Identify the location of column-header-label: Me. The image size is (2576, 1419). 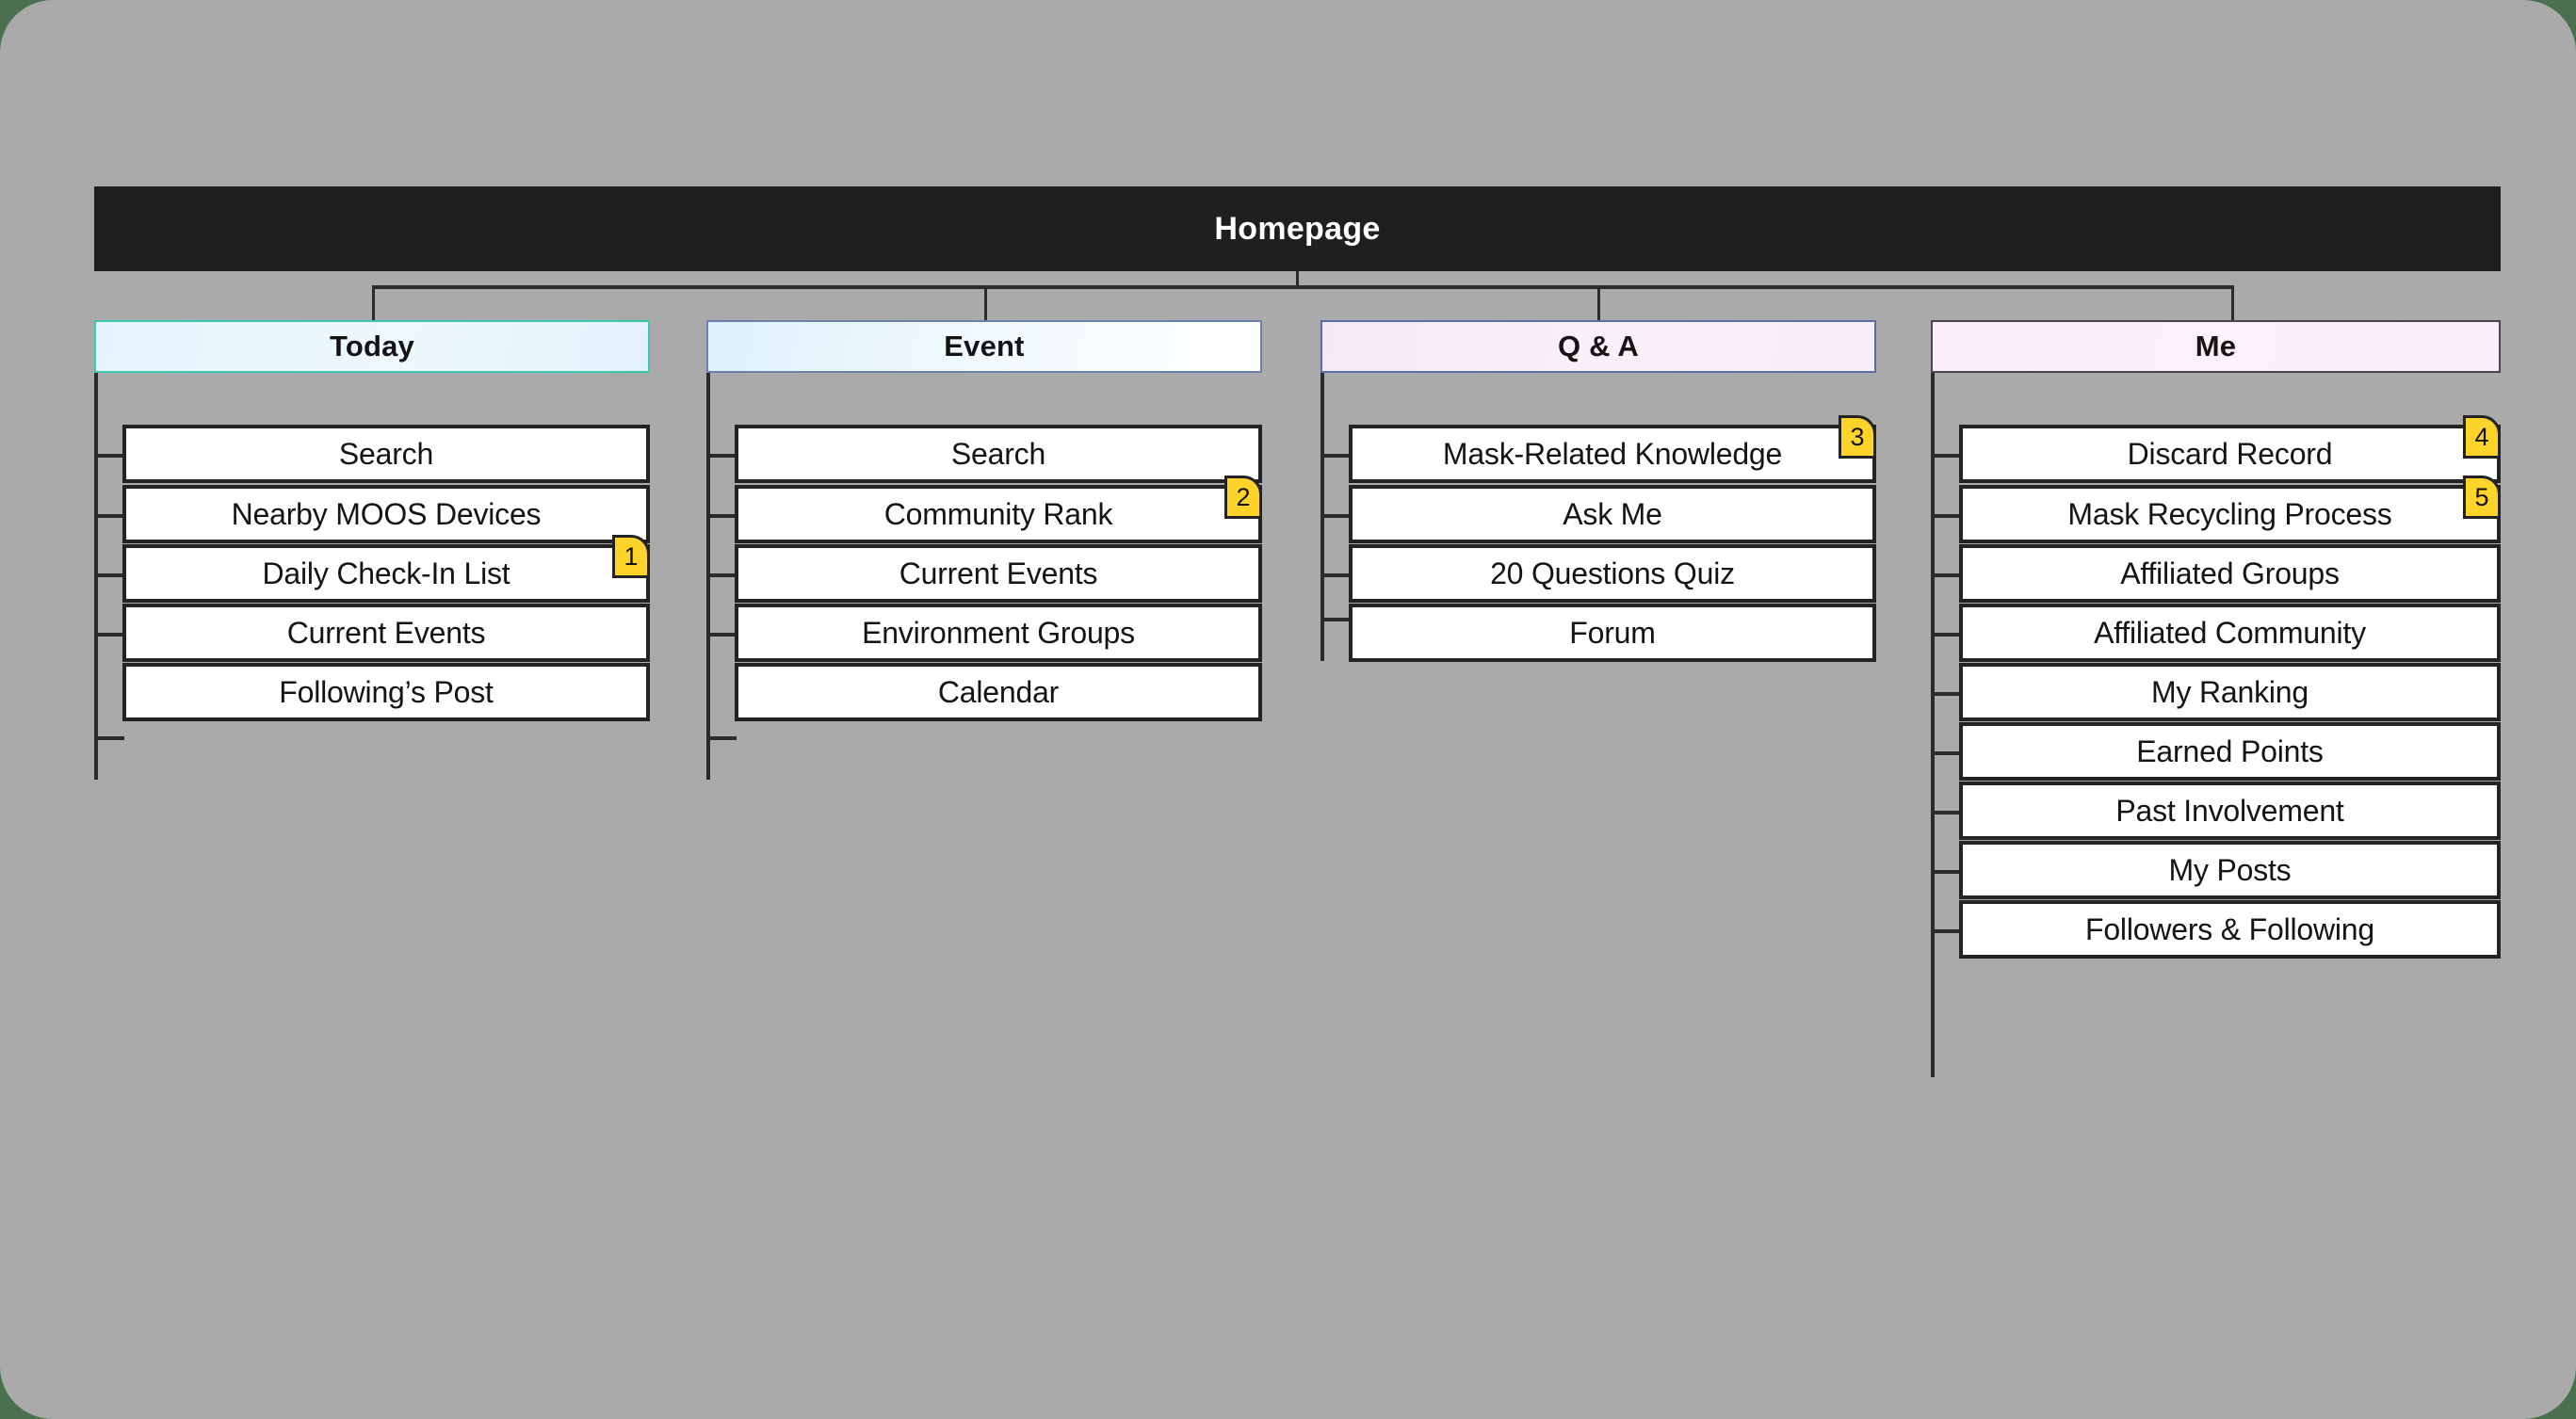
(2216, 347).